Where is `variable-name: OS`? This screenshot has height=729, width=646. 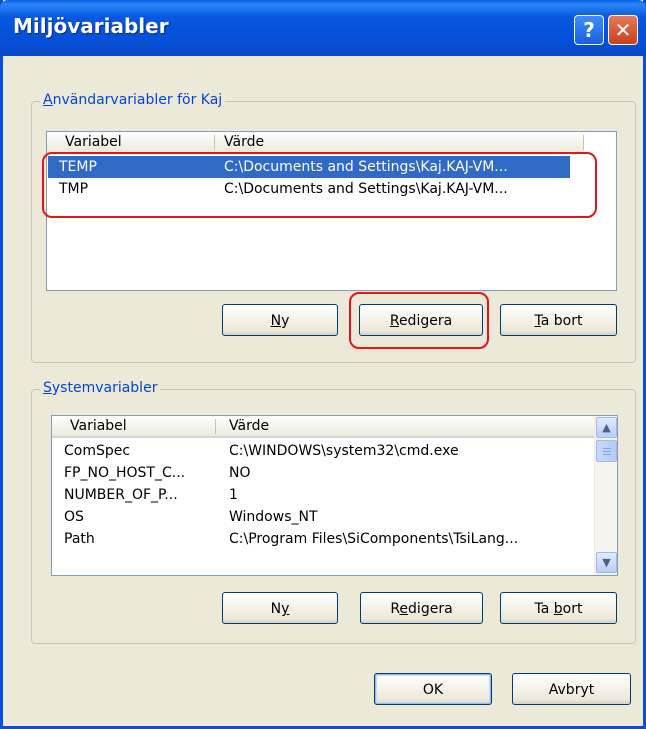
variable-name: OS is located at coordinates (74, 517).